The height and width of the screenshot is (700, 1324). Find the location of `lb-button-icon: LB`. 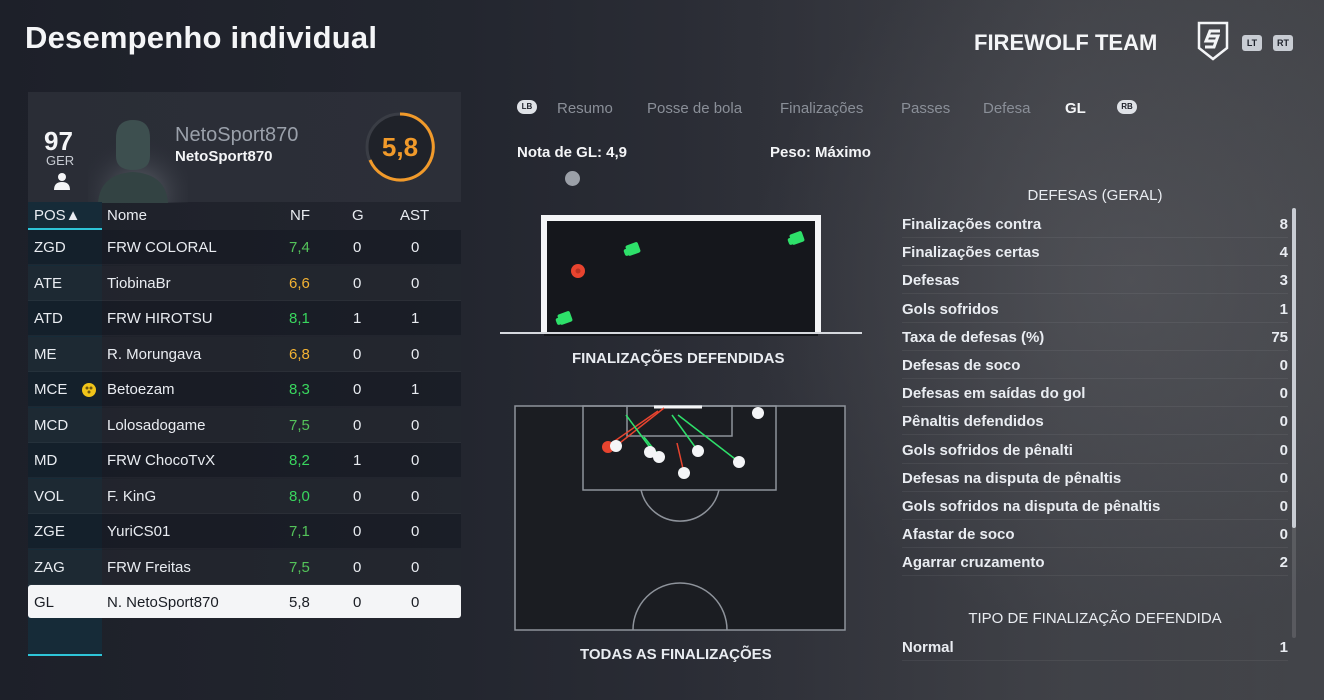

lb-button-icon: LB is located at coordinates (527, 107).